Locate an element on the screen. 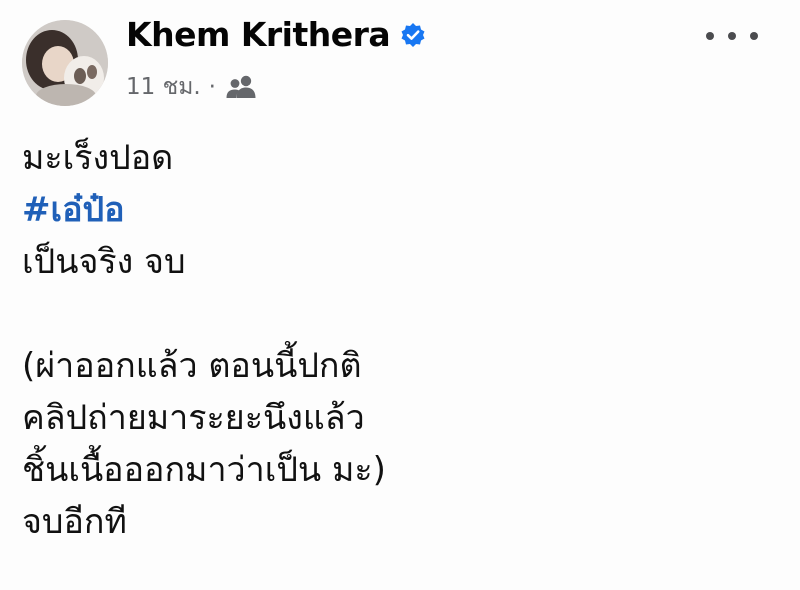 This screenshot has width=800, height=590. post-text-line: คลิปถ่ายมาระยะนึงแล้ว is located at coordinates (193, 418).